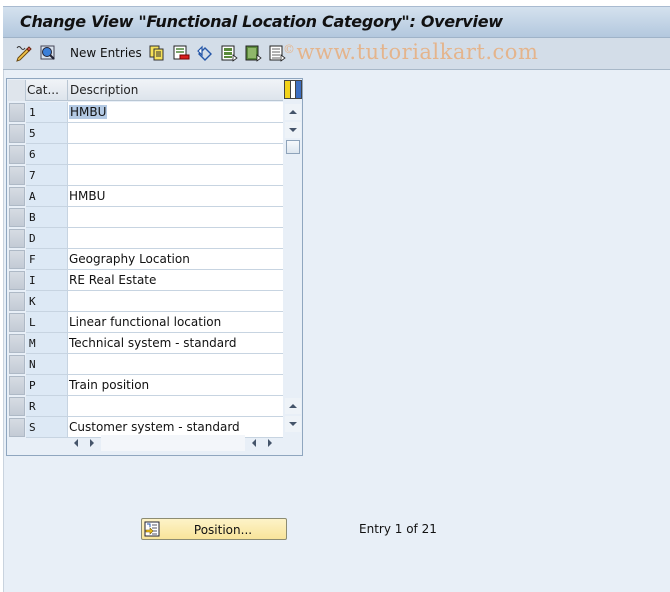  Describe the element at coordinates (88, 112) in the screenshot. I see `selected-text: HMBU` at that location.